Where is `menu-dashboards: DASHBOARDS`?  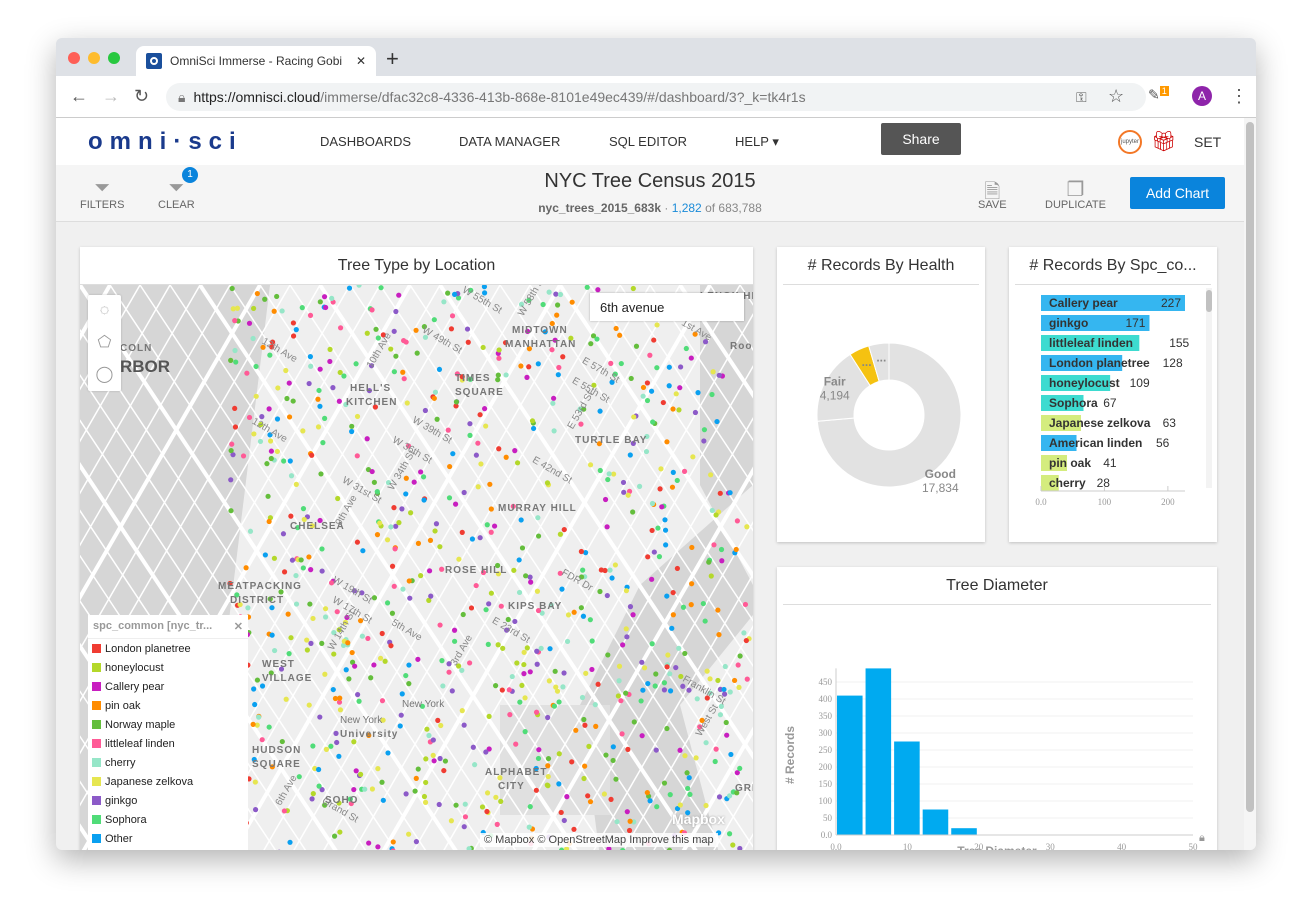 menu-dashboards: DASHBOARDS is located at coordinates (365, 141).